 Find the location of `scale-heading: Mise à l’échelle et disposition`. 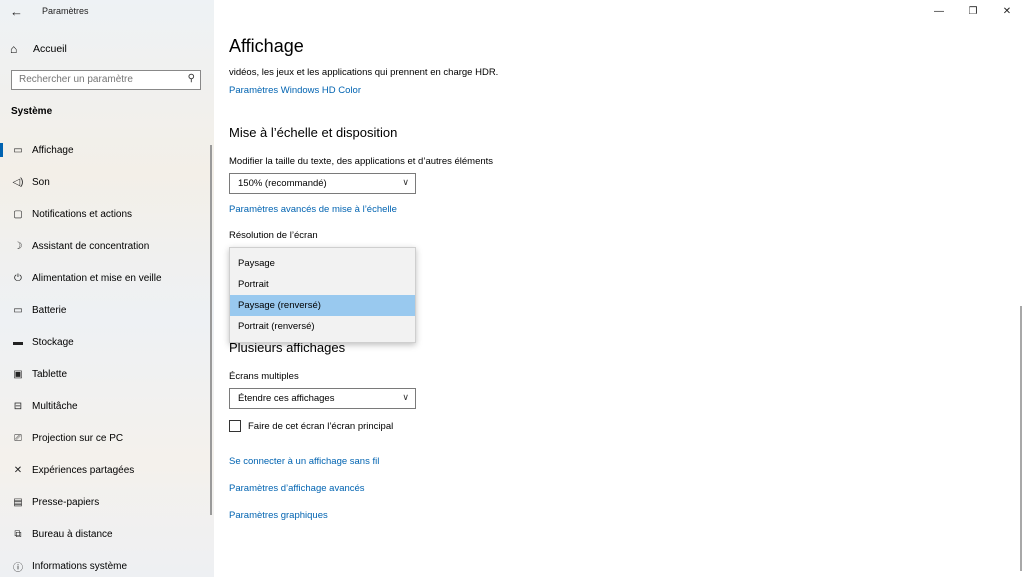

scale-heading: Mise à l’échelle et disposition is located at coordinates (313, 132).